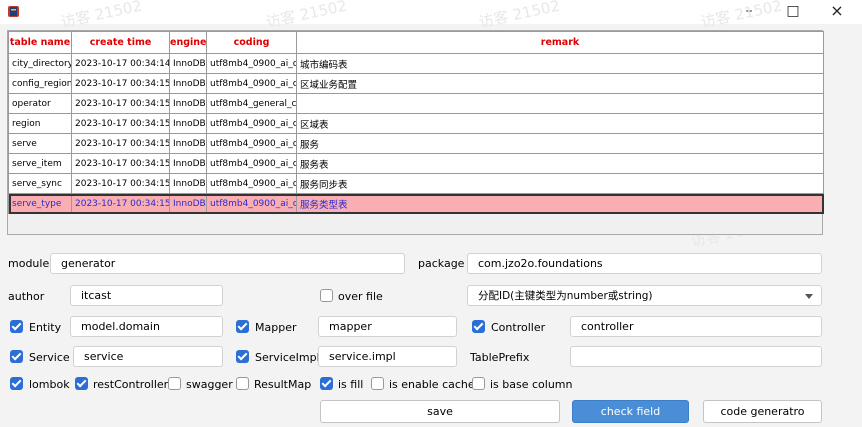 The height and width of the screenshot is (427, 862). Describe the element at coordinates (148, 356) in the screenshot. I see `service-input: service` at that location.